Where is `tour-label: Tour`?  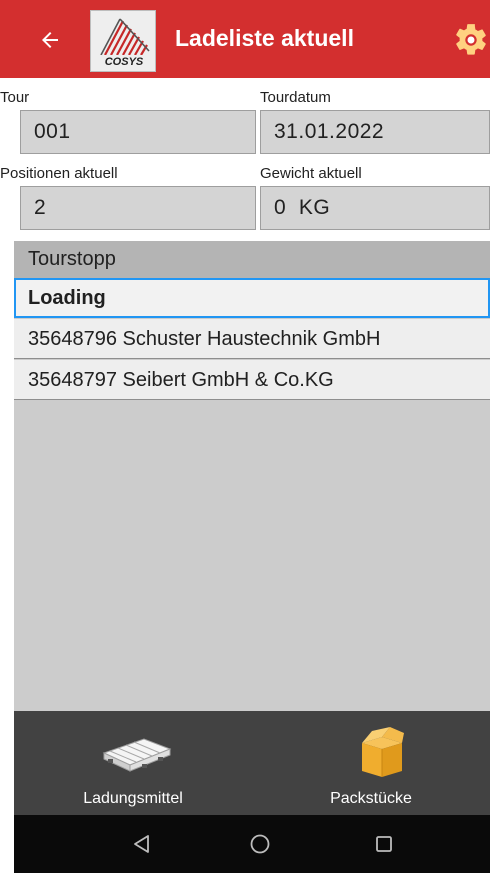 tour-label: Tour is located at coordinates (15, 97).